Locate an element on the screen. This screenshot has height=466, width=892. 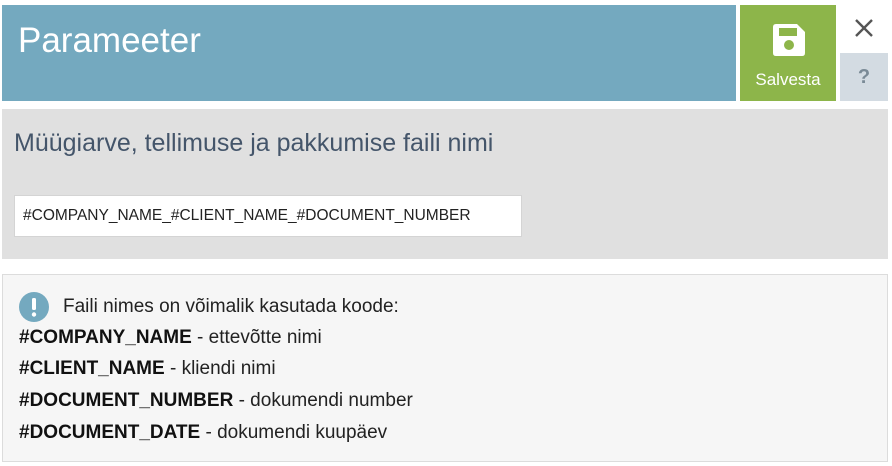
save-button: Salvesta is located at coordinates (788, 53).